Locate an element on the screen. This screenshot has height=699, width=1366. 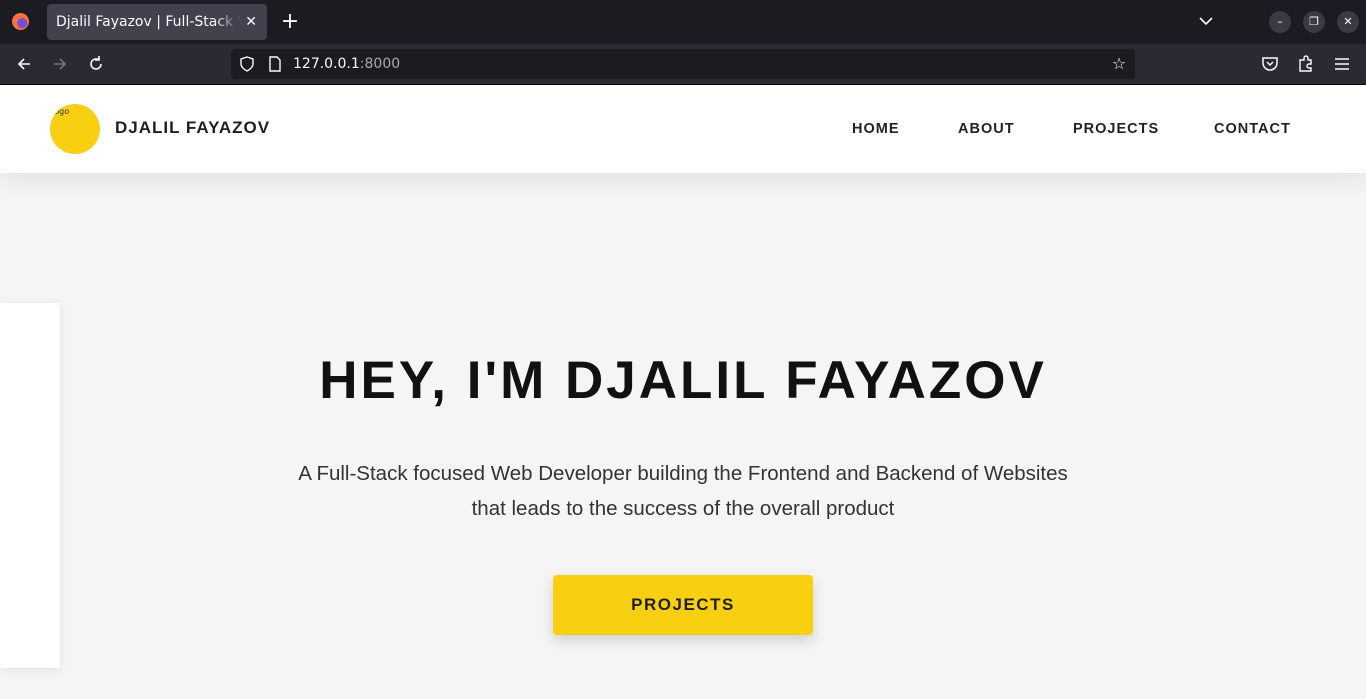
tab-close-icon: ✕ is located at coordinates (251, 22).